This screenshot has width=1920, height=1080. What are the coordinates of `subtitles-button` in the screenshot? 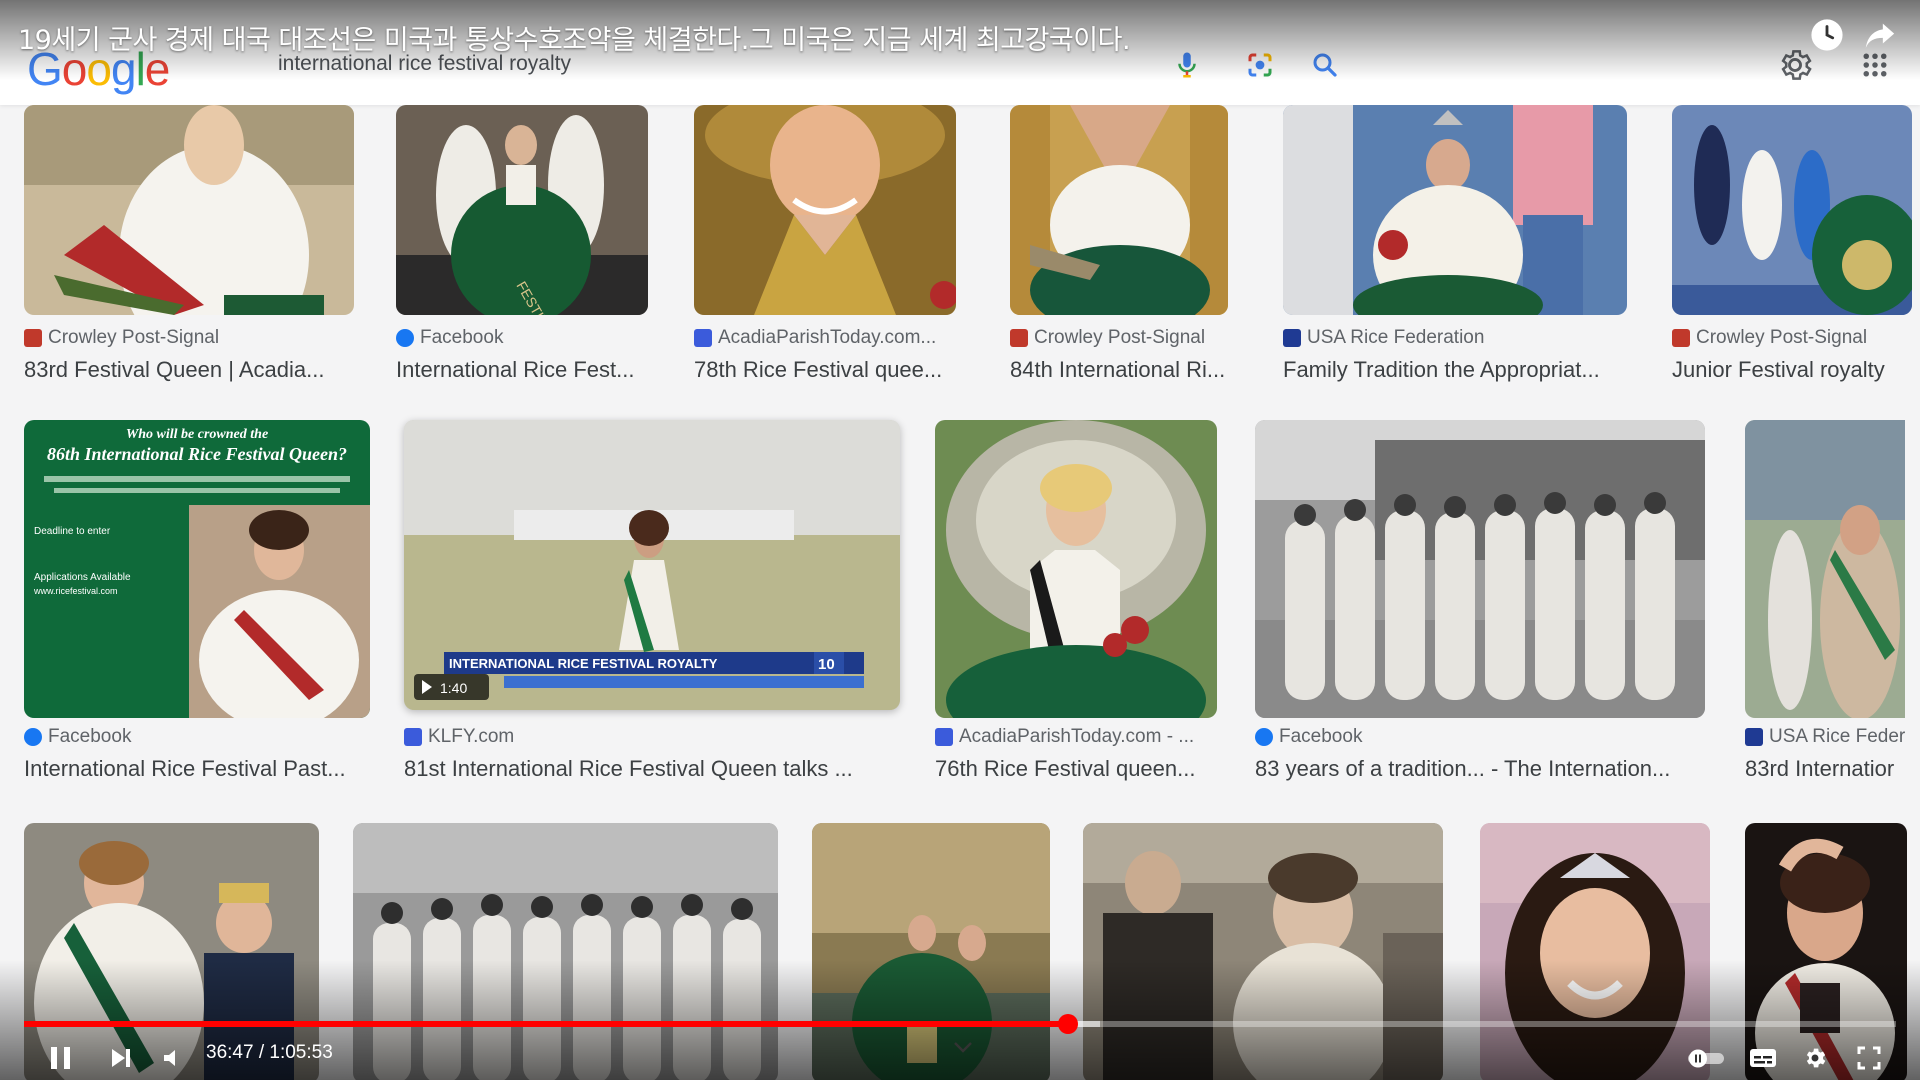 It's located at (1763, 1058).